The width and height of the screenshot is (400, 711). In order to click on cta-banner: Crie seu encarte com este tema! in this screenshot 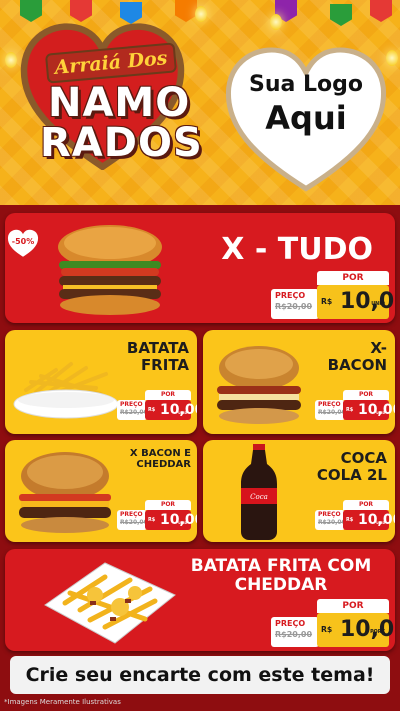, I will do `click(200, 675)`.